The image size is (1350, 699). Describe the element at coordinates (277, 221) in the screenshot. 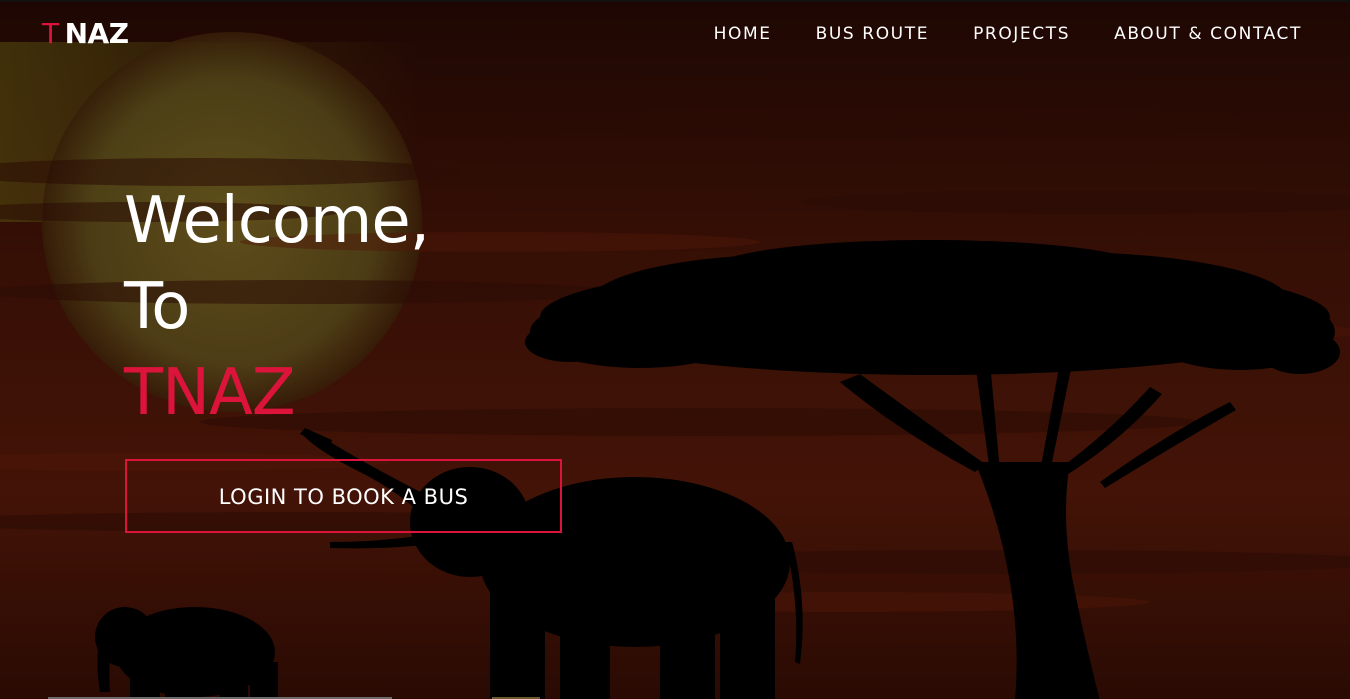

I see `hero-welcome-line: Welcome,` at that location.